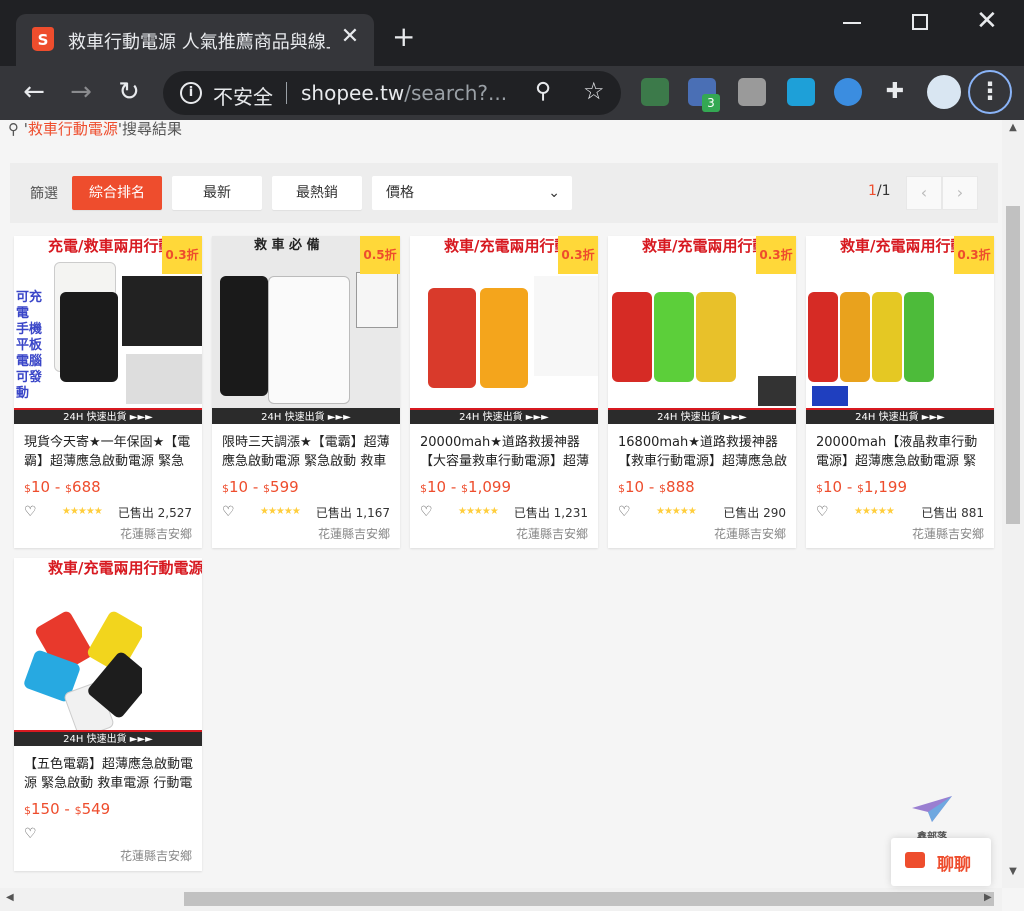  I want to click on window-maximize-icon, so click(920, 22).